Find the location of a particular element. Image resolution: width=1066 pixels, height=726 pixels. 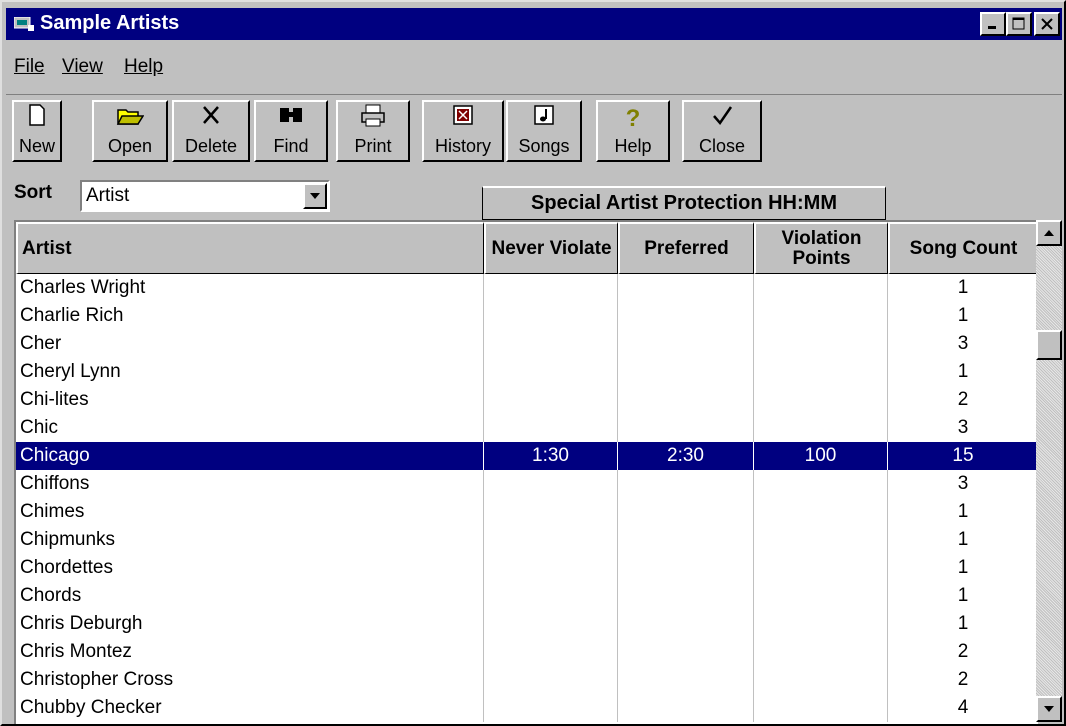

never-violate-cell: 1:30 is located at coordinates (551, 456).